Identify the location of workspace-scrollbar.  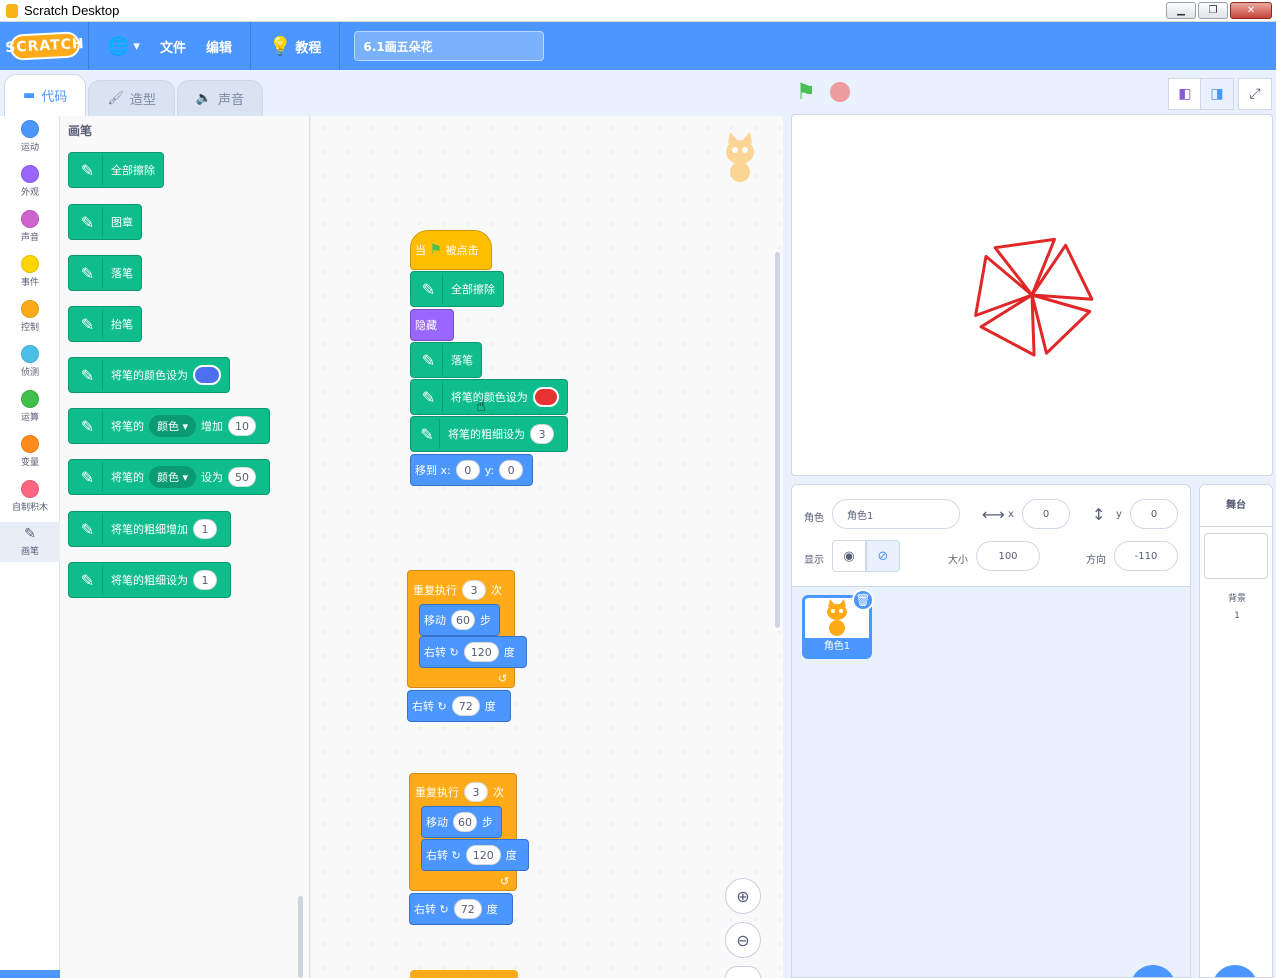
(777, 440).